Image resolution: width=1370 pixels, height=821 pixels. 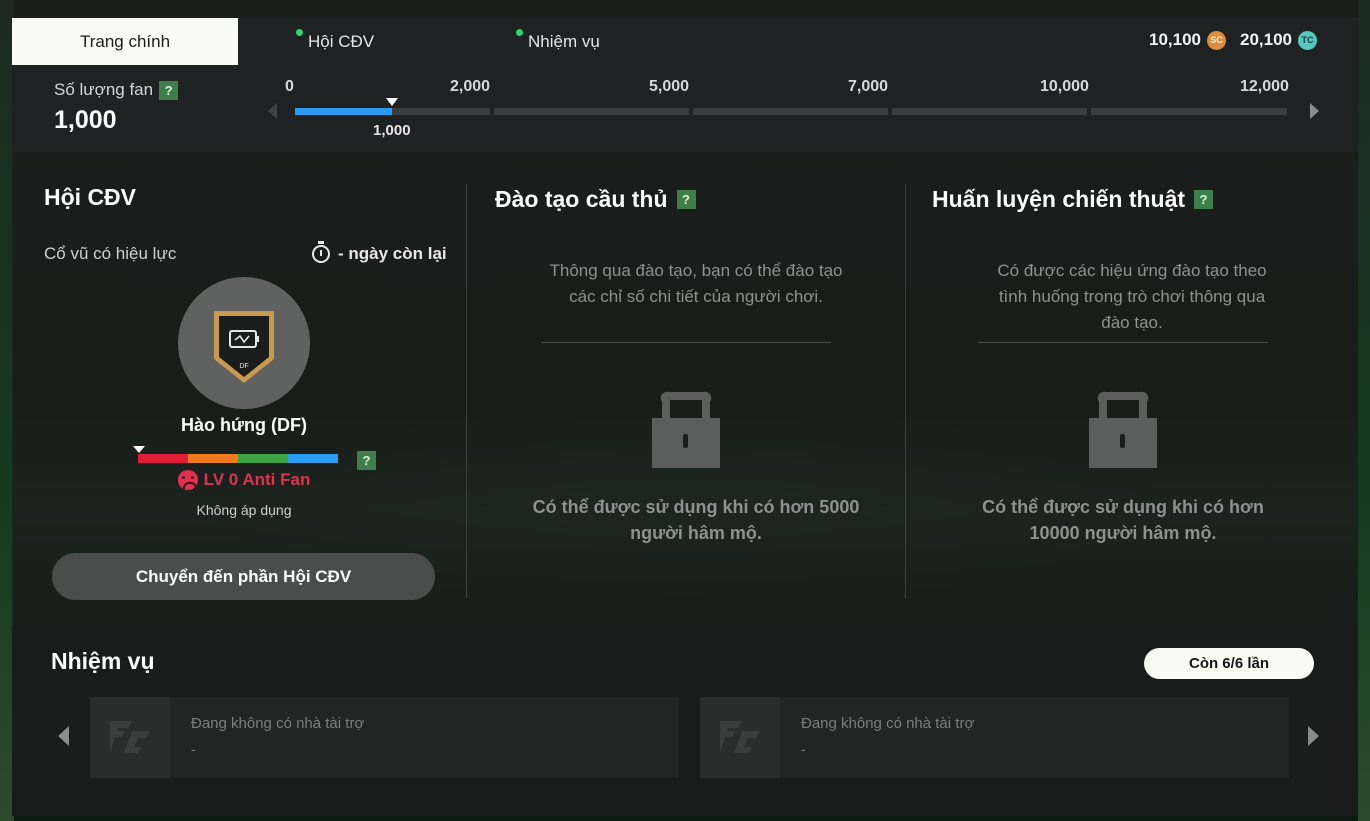 I want to click on tick-label: 0, so click(x=289, y=86).